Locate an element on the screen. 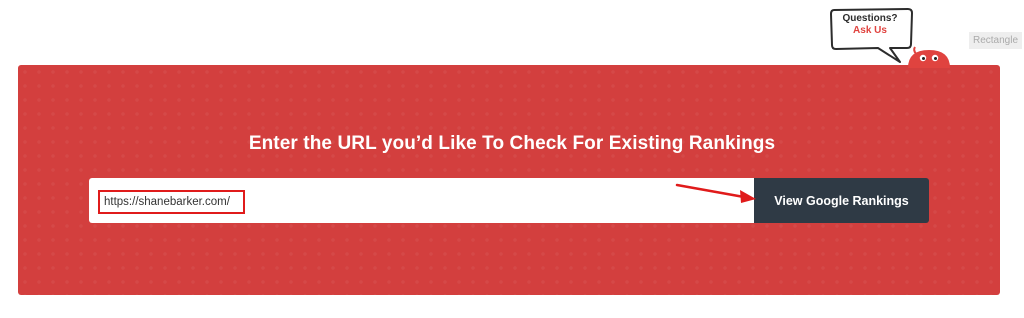 The width and height of the screenshot is (1024, 318). url-input is located at coordinates (171, 202).